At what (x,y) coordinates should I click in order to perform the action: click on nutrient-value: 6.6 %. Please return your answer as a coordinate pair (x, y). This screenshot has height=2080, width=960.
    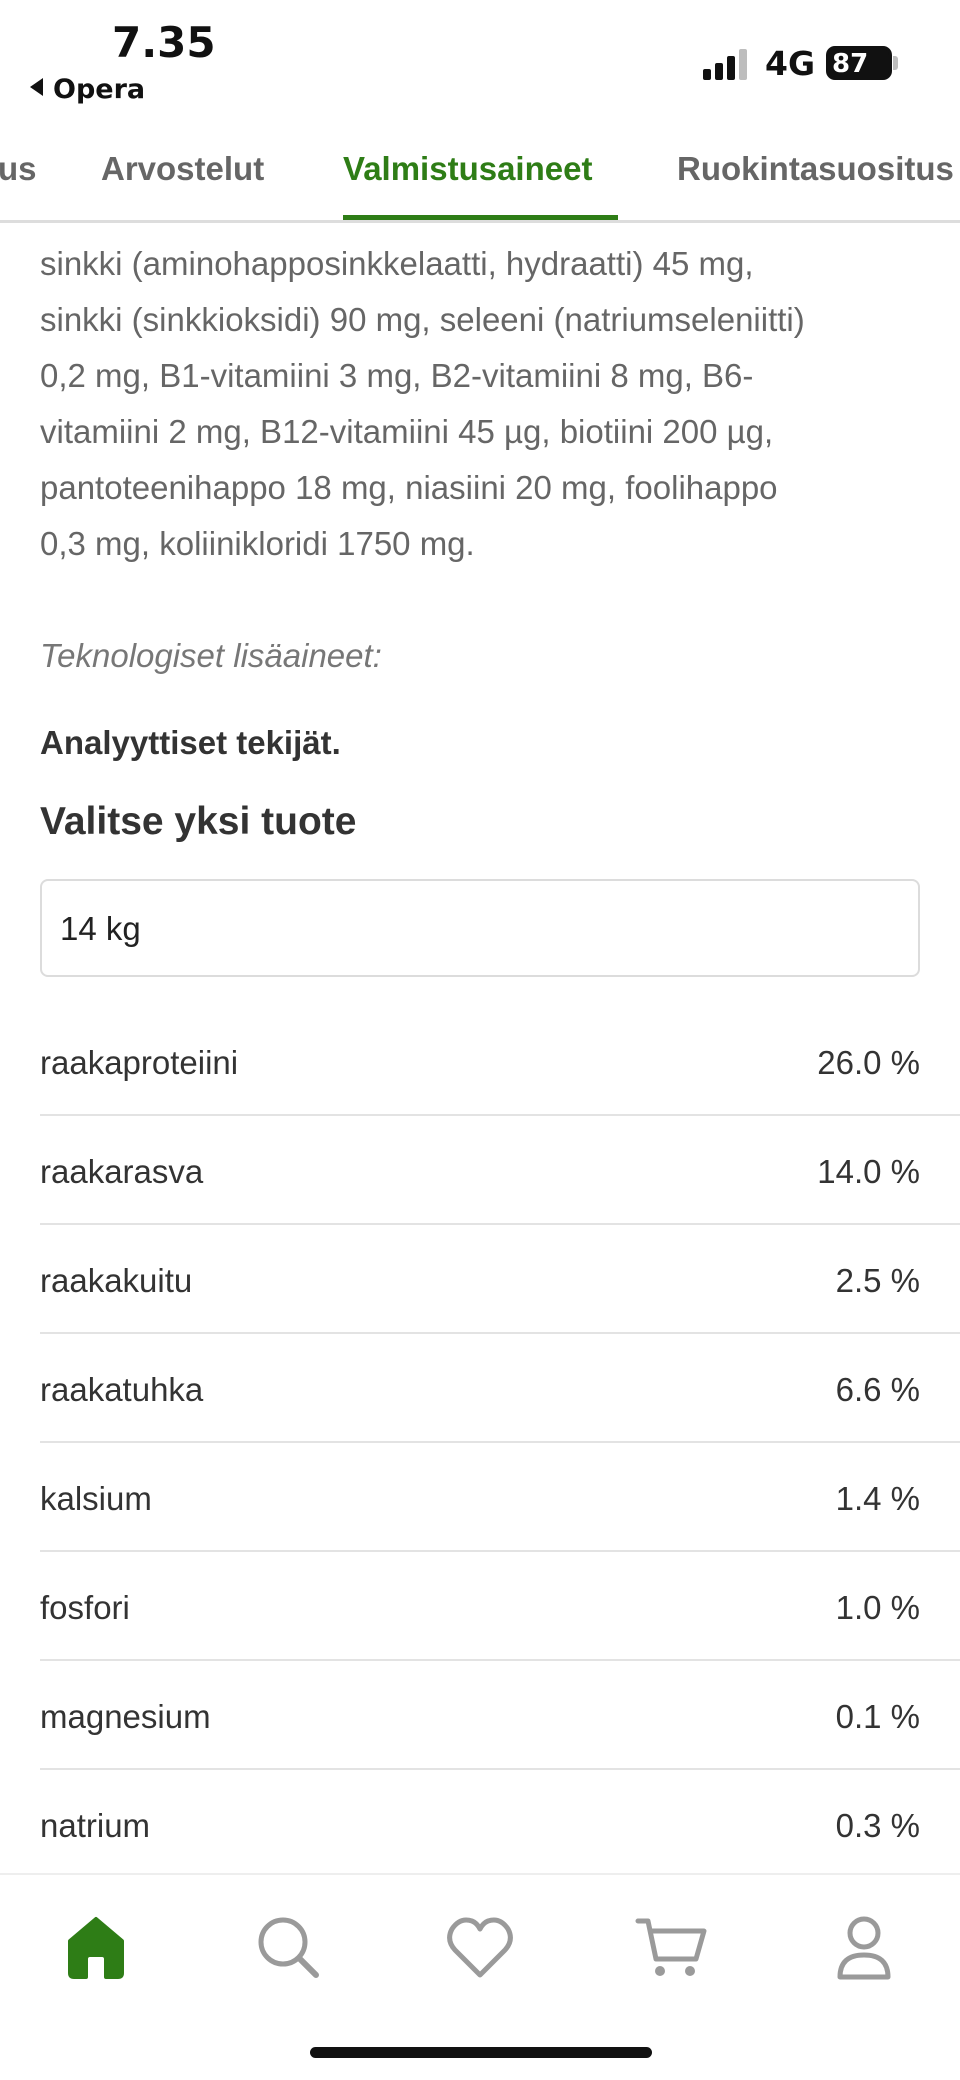
    Looking at the image, I should click on (877, 1389).